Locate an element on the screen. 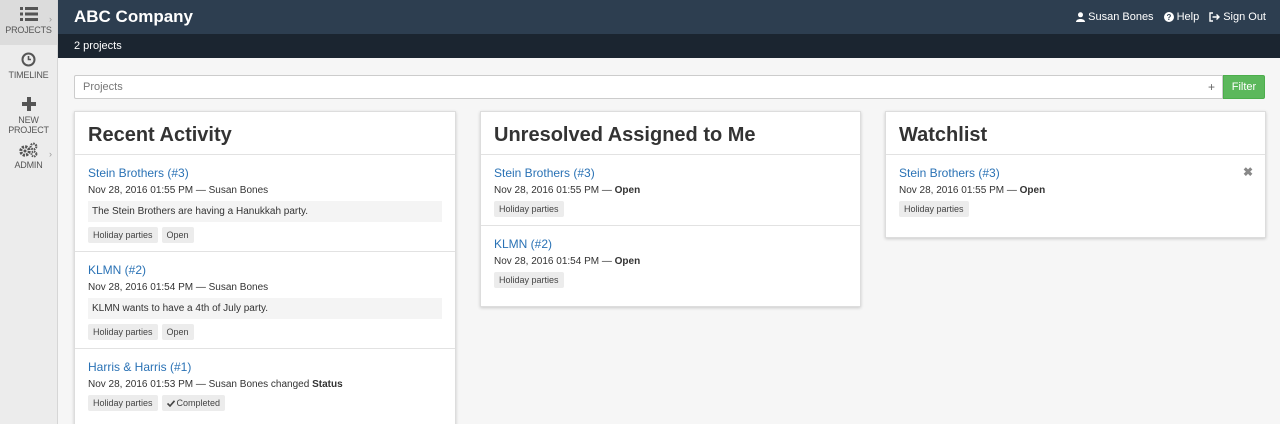 The height and width of the screenshot is (424, 1280). activity-description: KLMN wants to have a 4th of July party. is located at coordinates (265, 308).